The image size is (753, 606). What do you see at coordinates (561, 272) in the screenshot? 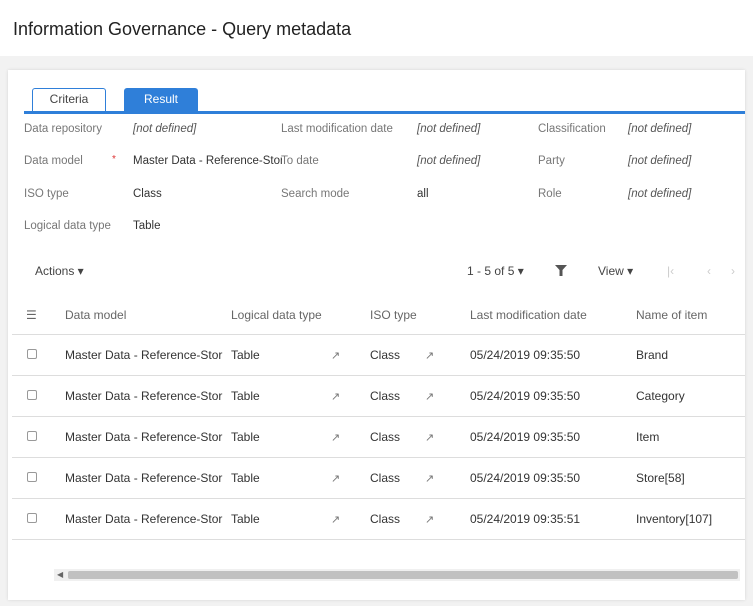
I see `filter-icon` at bounding box center [561, 272].